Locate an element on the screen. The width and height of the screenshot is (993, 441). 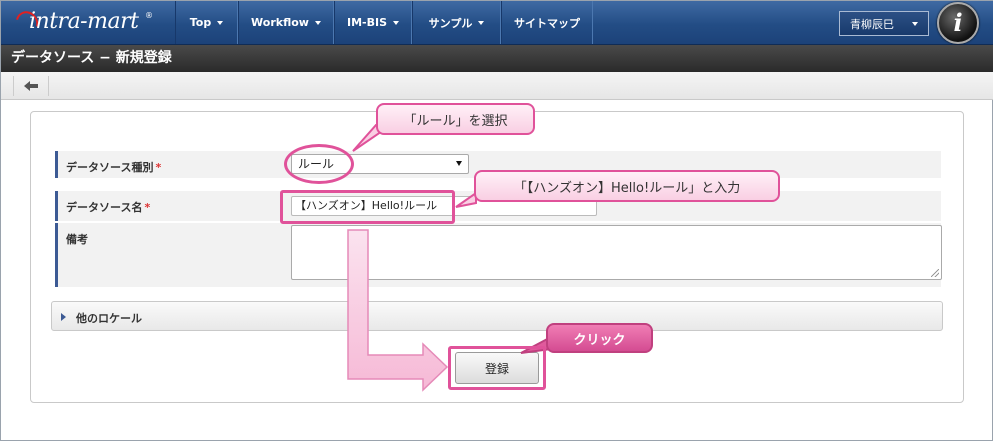
nav-sample: サンプル is located at coordinates (456, 22).